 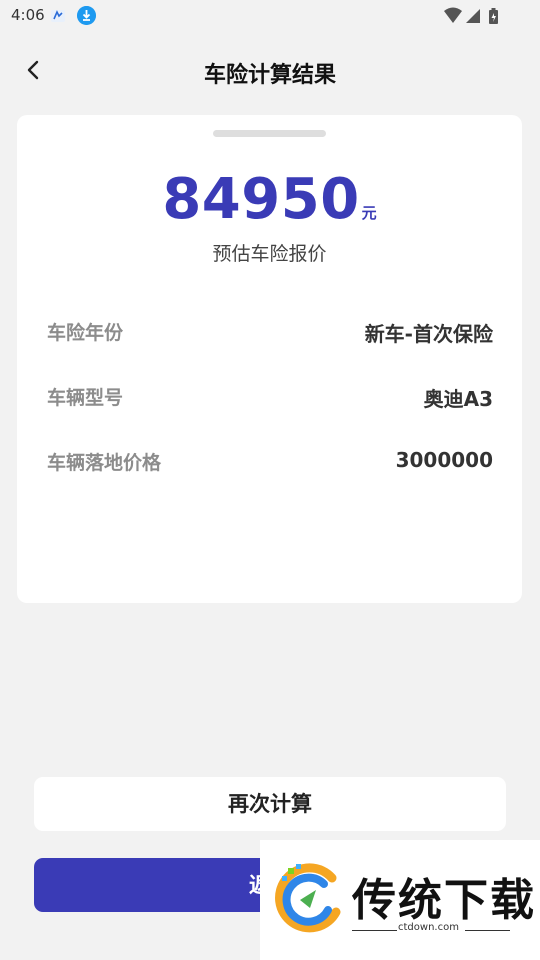 I want to click on page-title: 车险计算结果, so click(x=269, y=75).